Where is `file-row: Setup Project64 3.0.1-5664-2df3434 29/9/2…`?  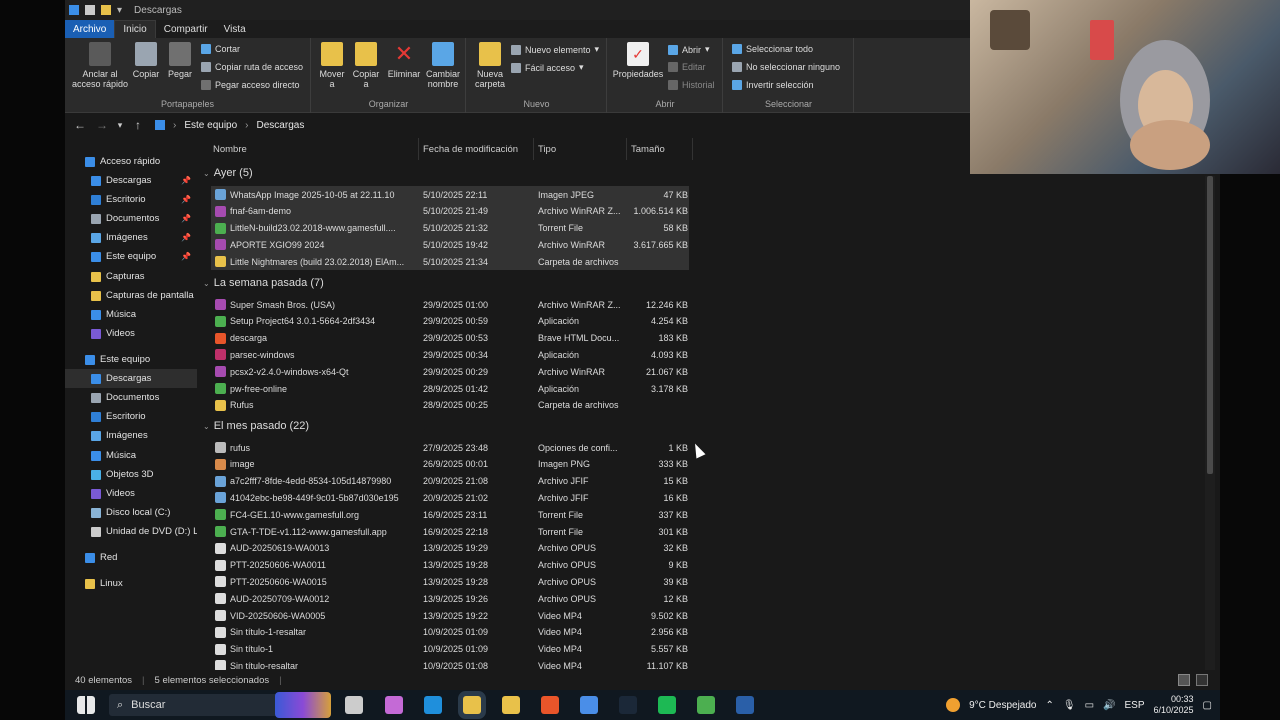 file-row: Setup Project64 3.0.1-5664-2df3434 29/9/2… is located at coordinates (450, 321).